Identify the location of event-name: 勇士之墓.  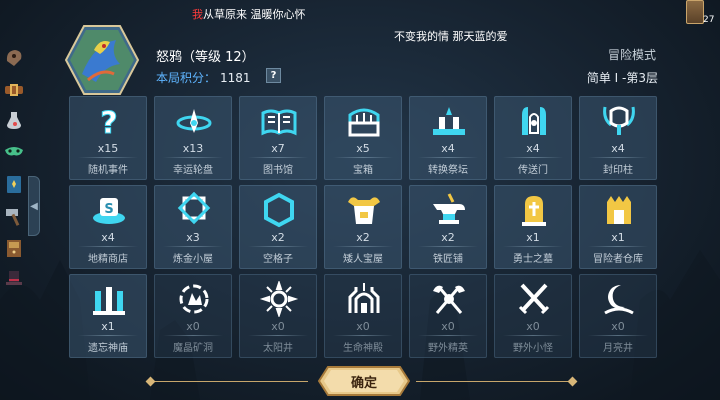
(533, 259).